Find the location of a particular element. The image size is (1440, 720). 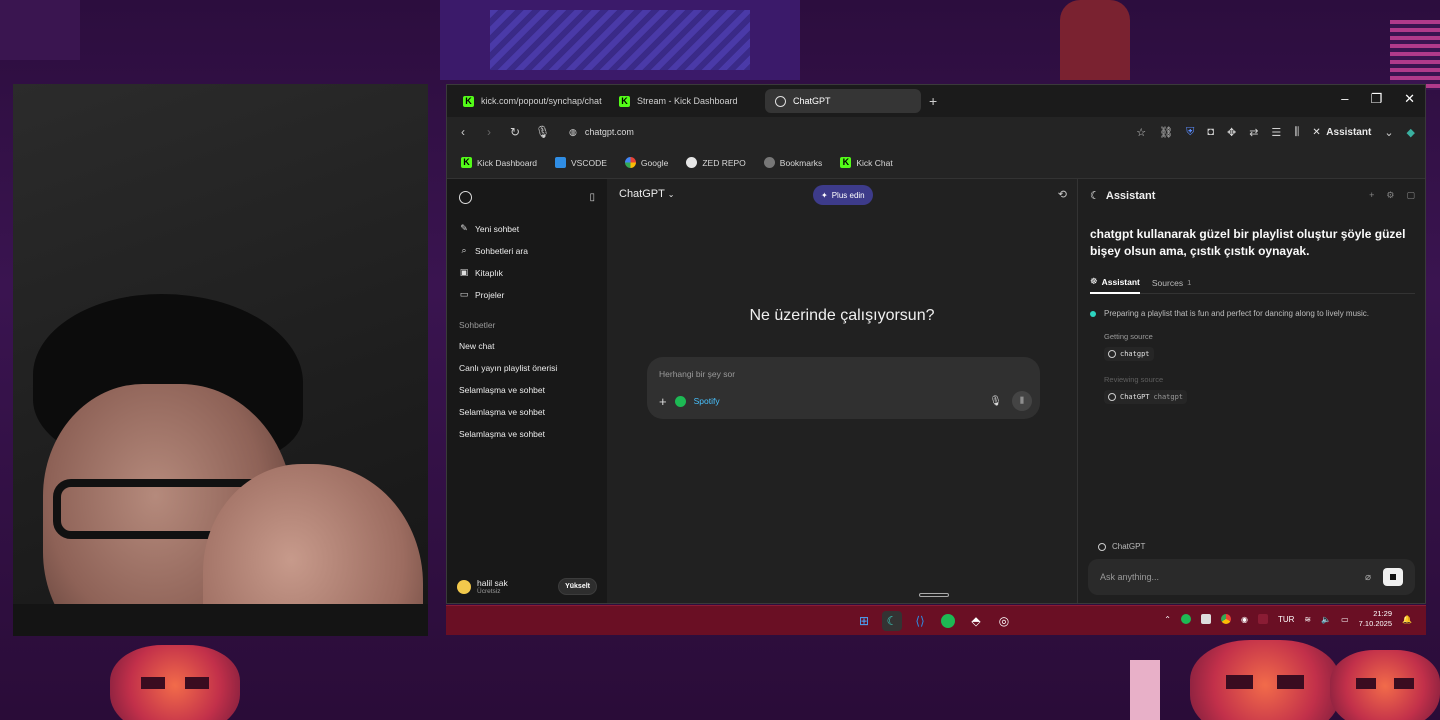

user-profile: halil sak Ücretsiz Yükselt is located at coordinates (527, 586).